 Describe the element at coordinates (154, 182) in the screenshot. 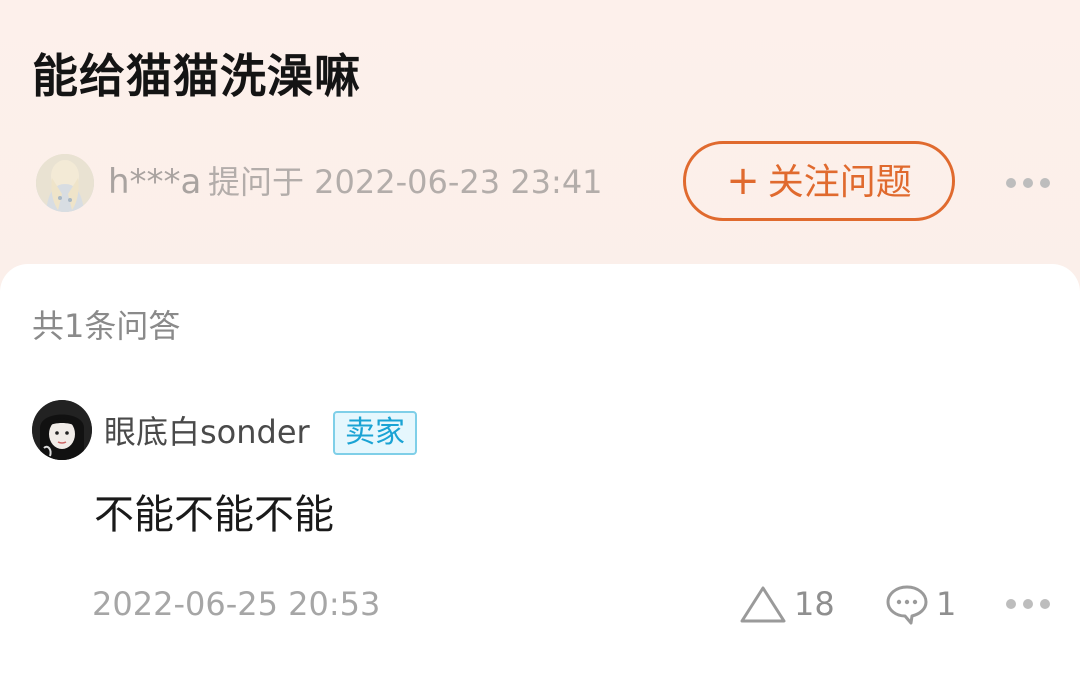

I see `asker-name: h***a` at that location.